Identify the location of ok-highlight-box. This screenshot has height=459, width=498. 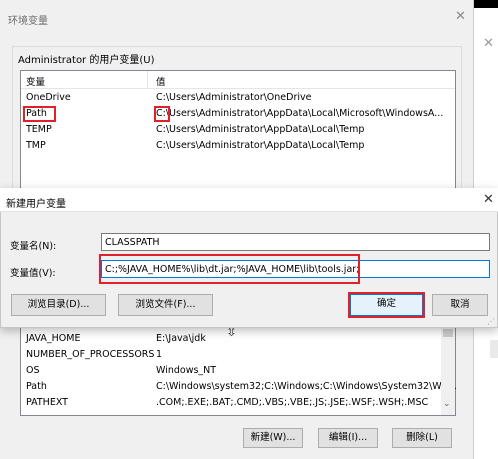
(386, 305).